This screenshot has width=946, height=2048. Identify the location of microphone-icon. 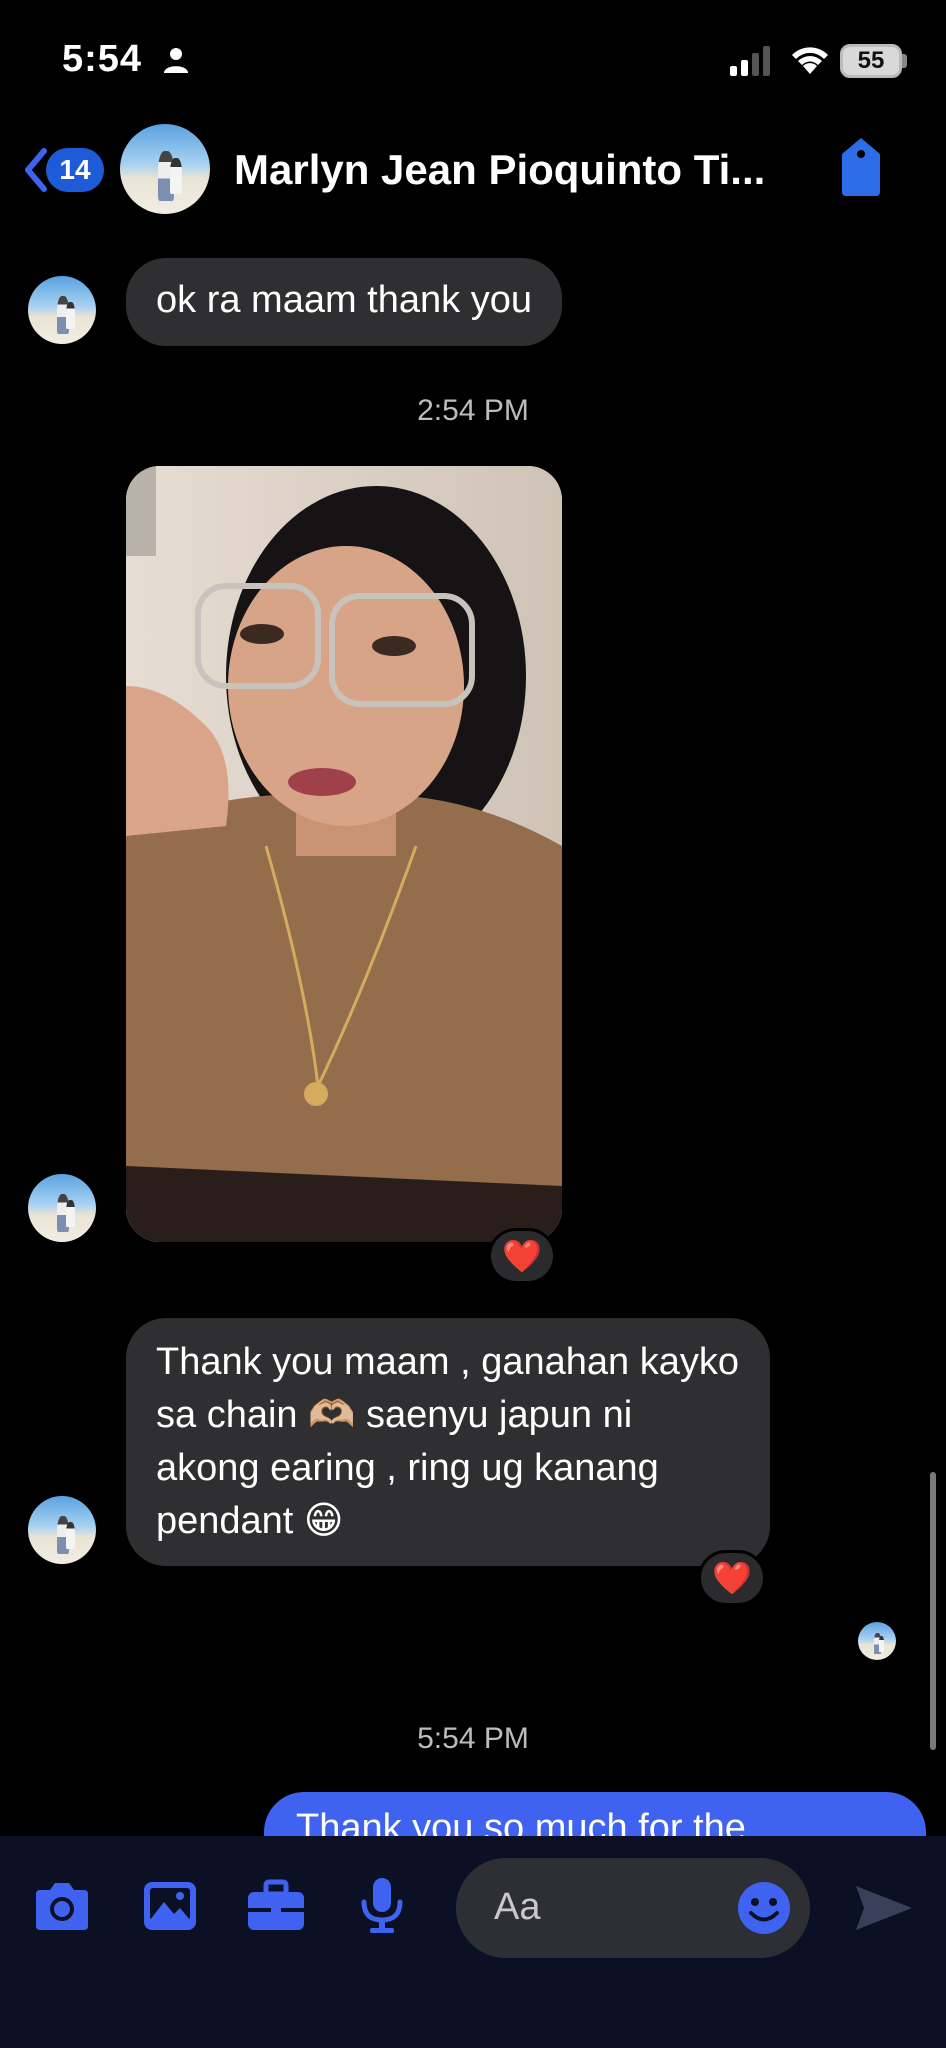
(382, 1906).